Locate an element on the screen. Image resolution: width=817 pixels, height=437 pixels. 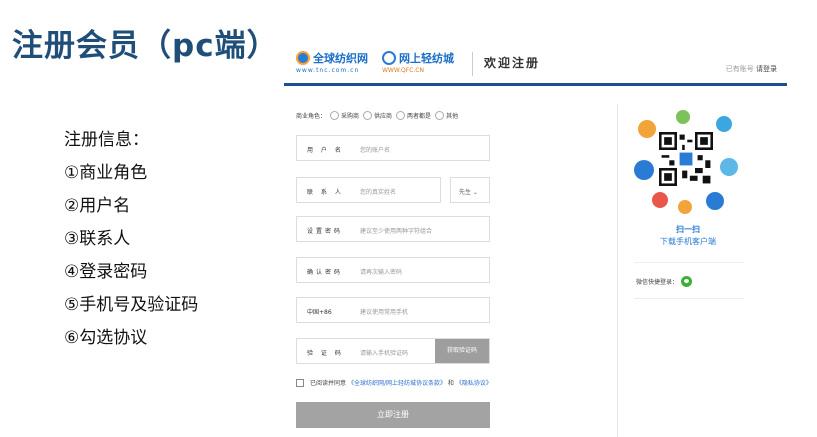
info-item: ⑥勾选协议 is located at coordinates (106, 338).